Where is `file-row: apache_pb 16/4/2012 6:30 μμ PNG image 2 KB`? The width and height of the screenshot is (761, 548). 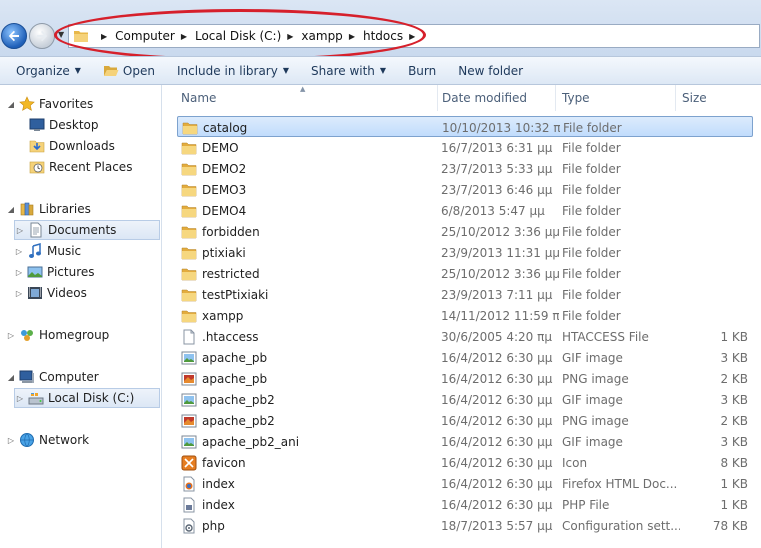
file-row: apache_pb 16/4/2012 6:30 μμ PNG image 2 KB is located at coordinates (465, 378).